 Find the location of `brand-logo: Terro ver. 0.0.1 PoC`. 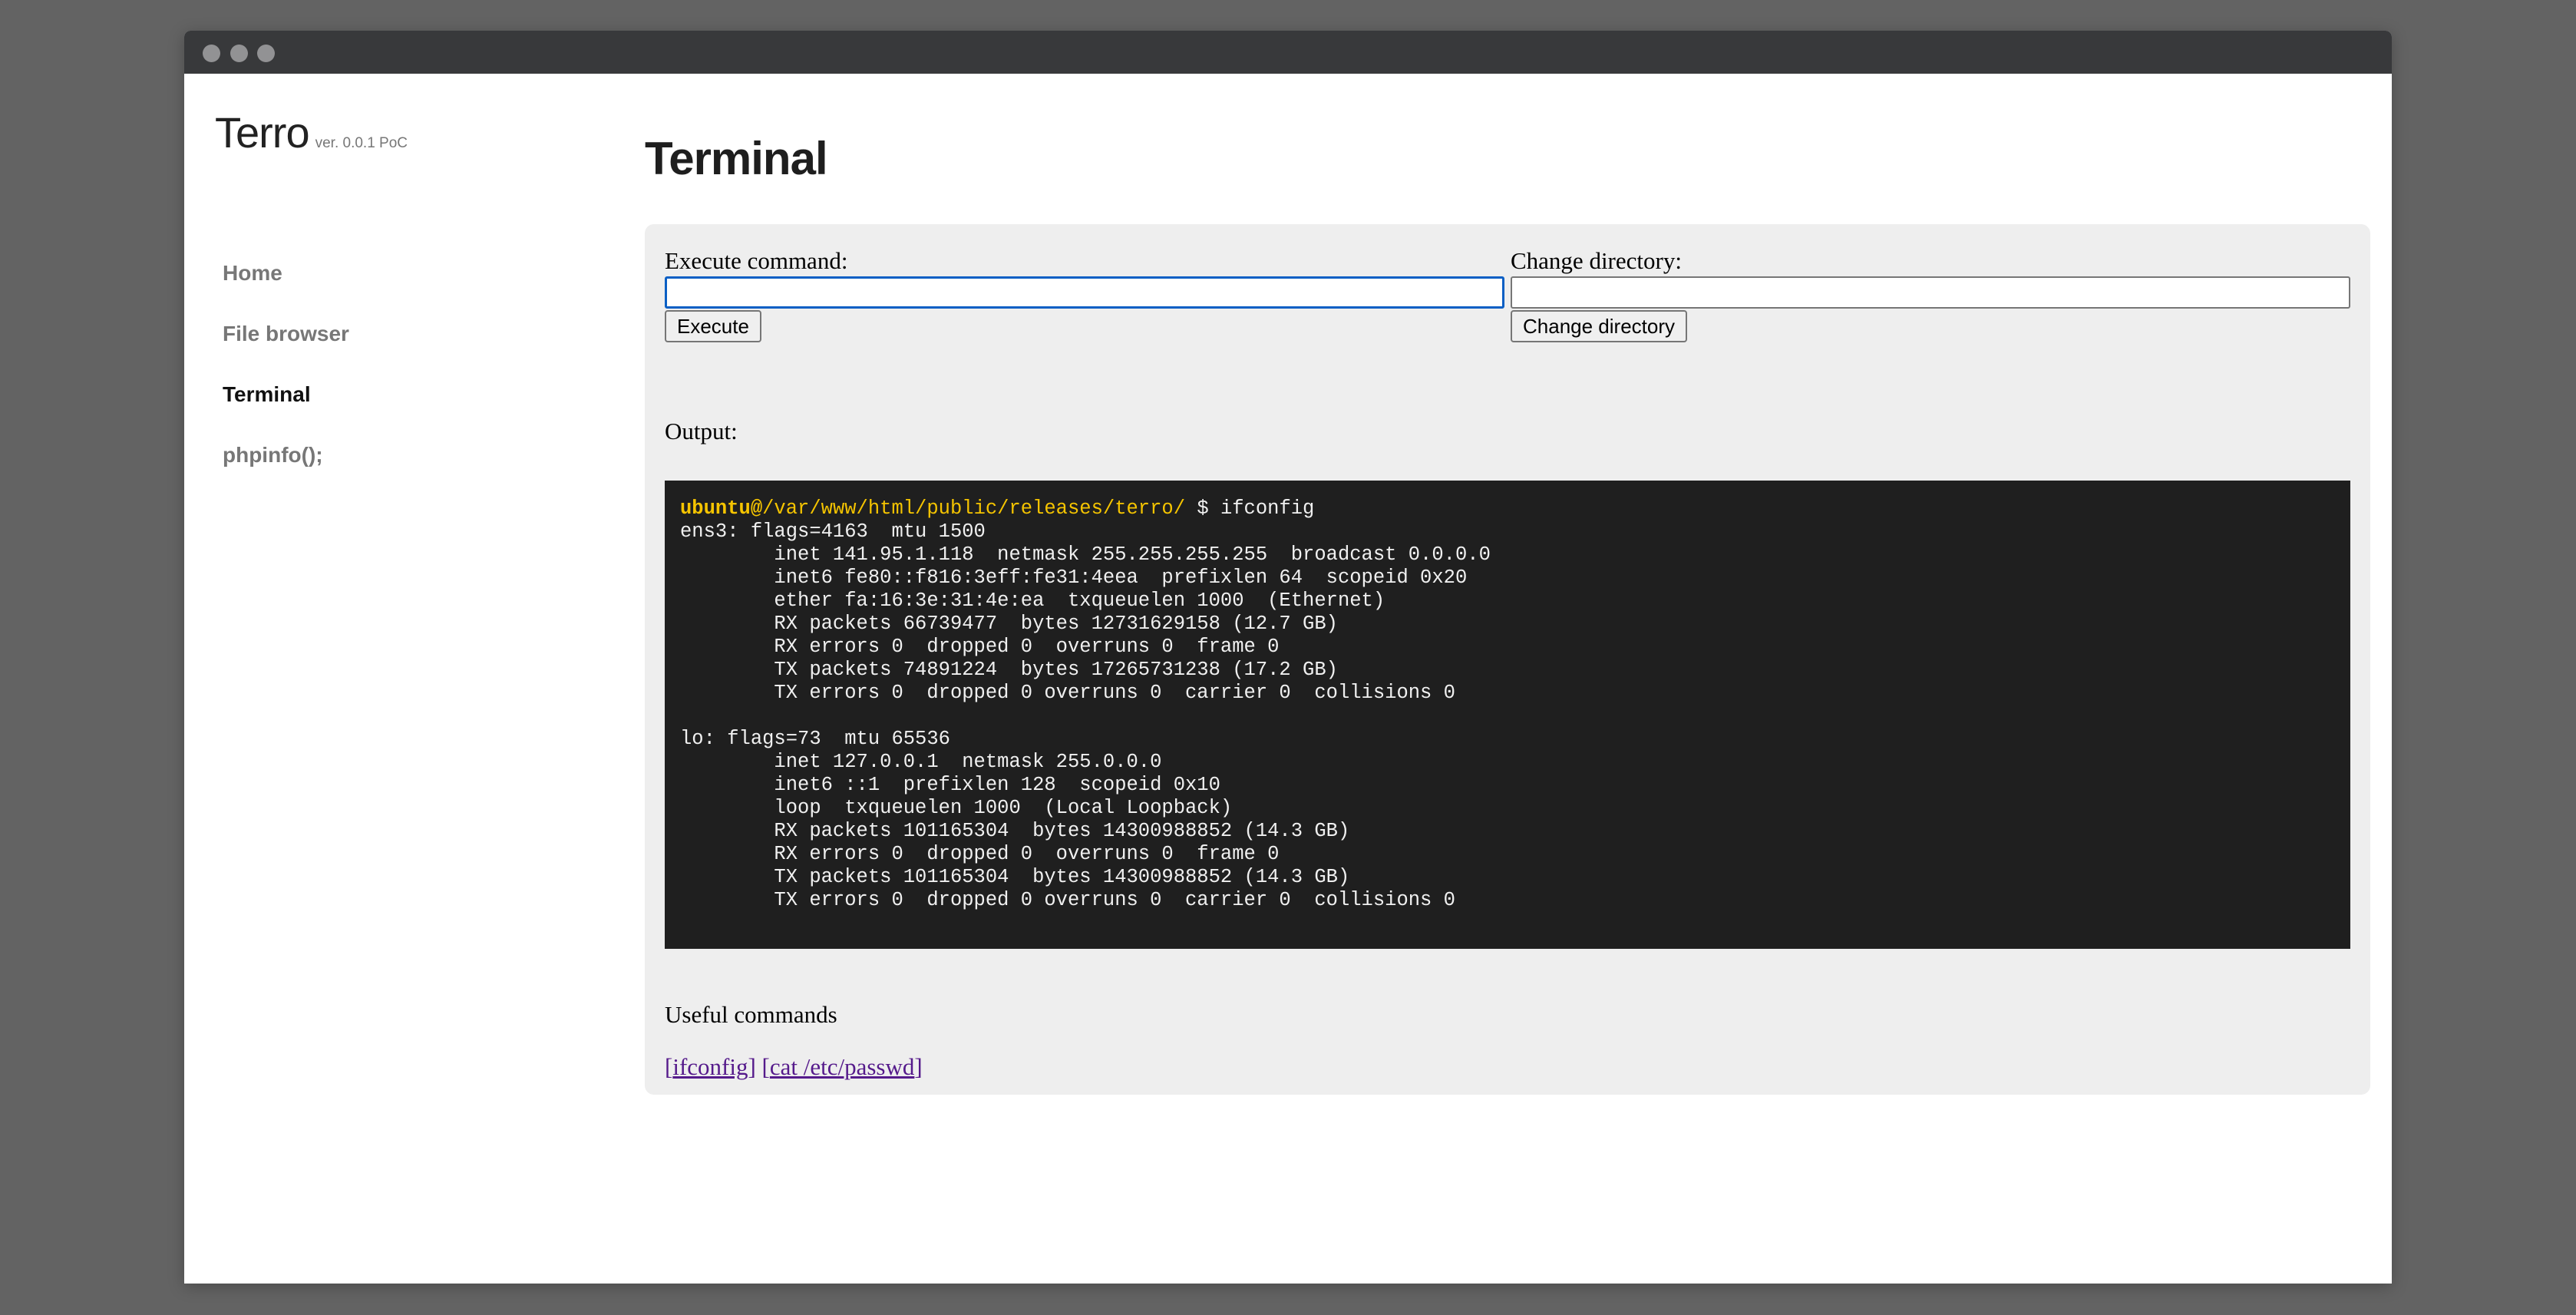

brand-logo: Terro ver. 0.0.1 PoC is located at coordinates (311, 132).